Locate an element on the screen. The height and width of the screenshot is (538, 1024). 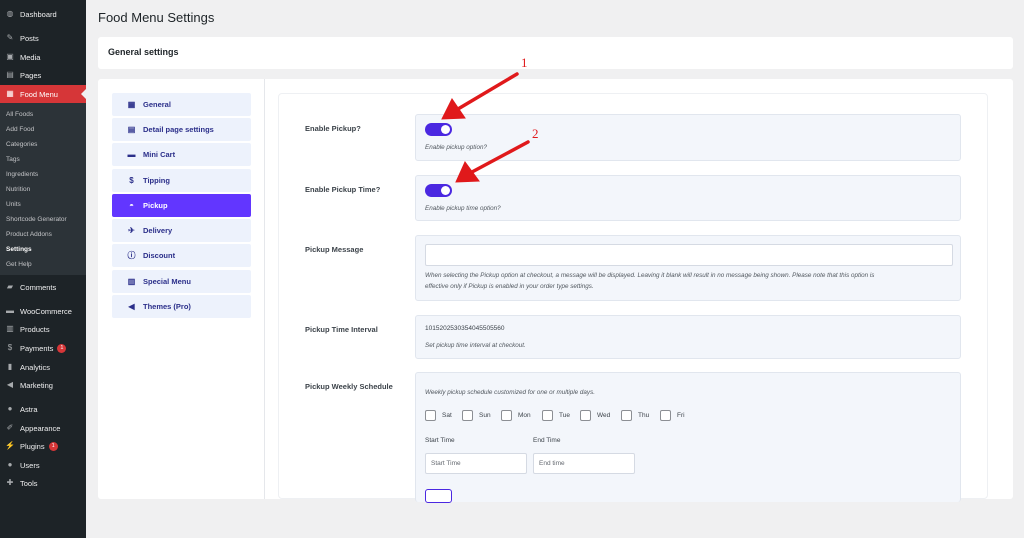
sidebar-item-comments: ▰ Comments is located at coordinates (43, 287).